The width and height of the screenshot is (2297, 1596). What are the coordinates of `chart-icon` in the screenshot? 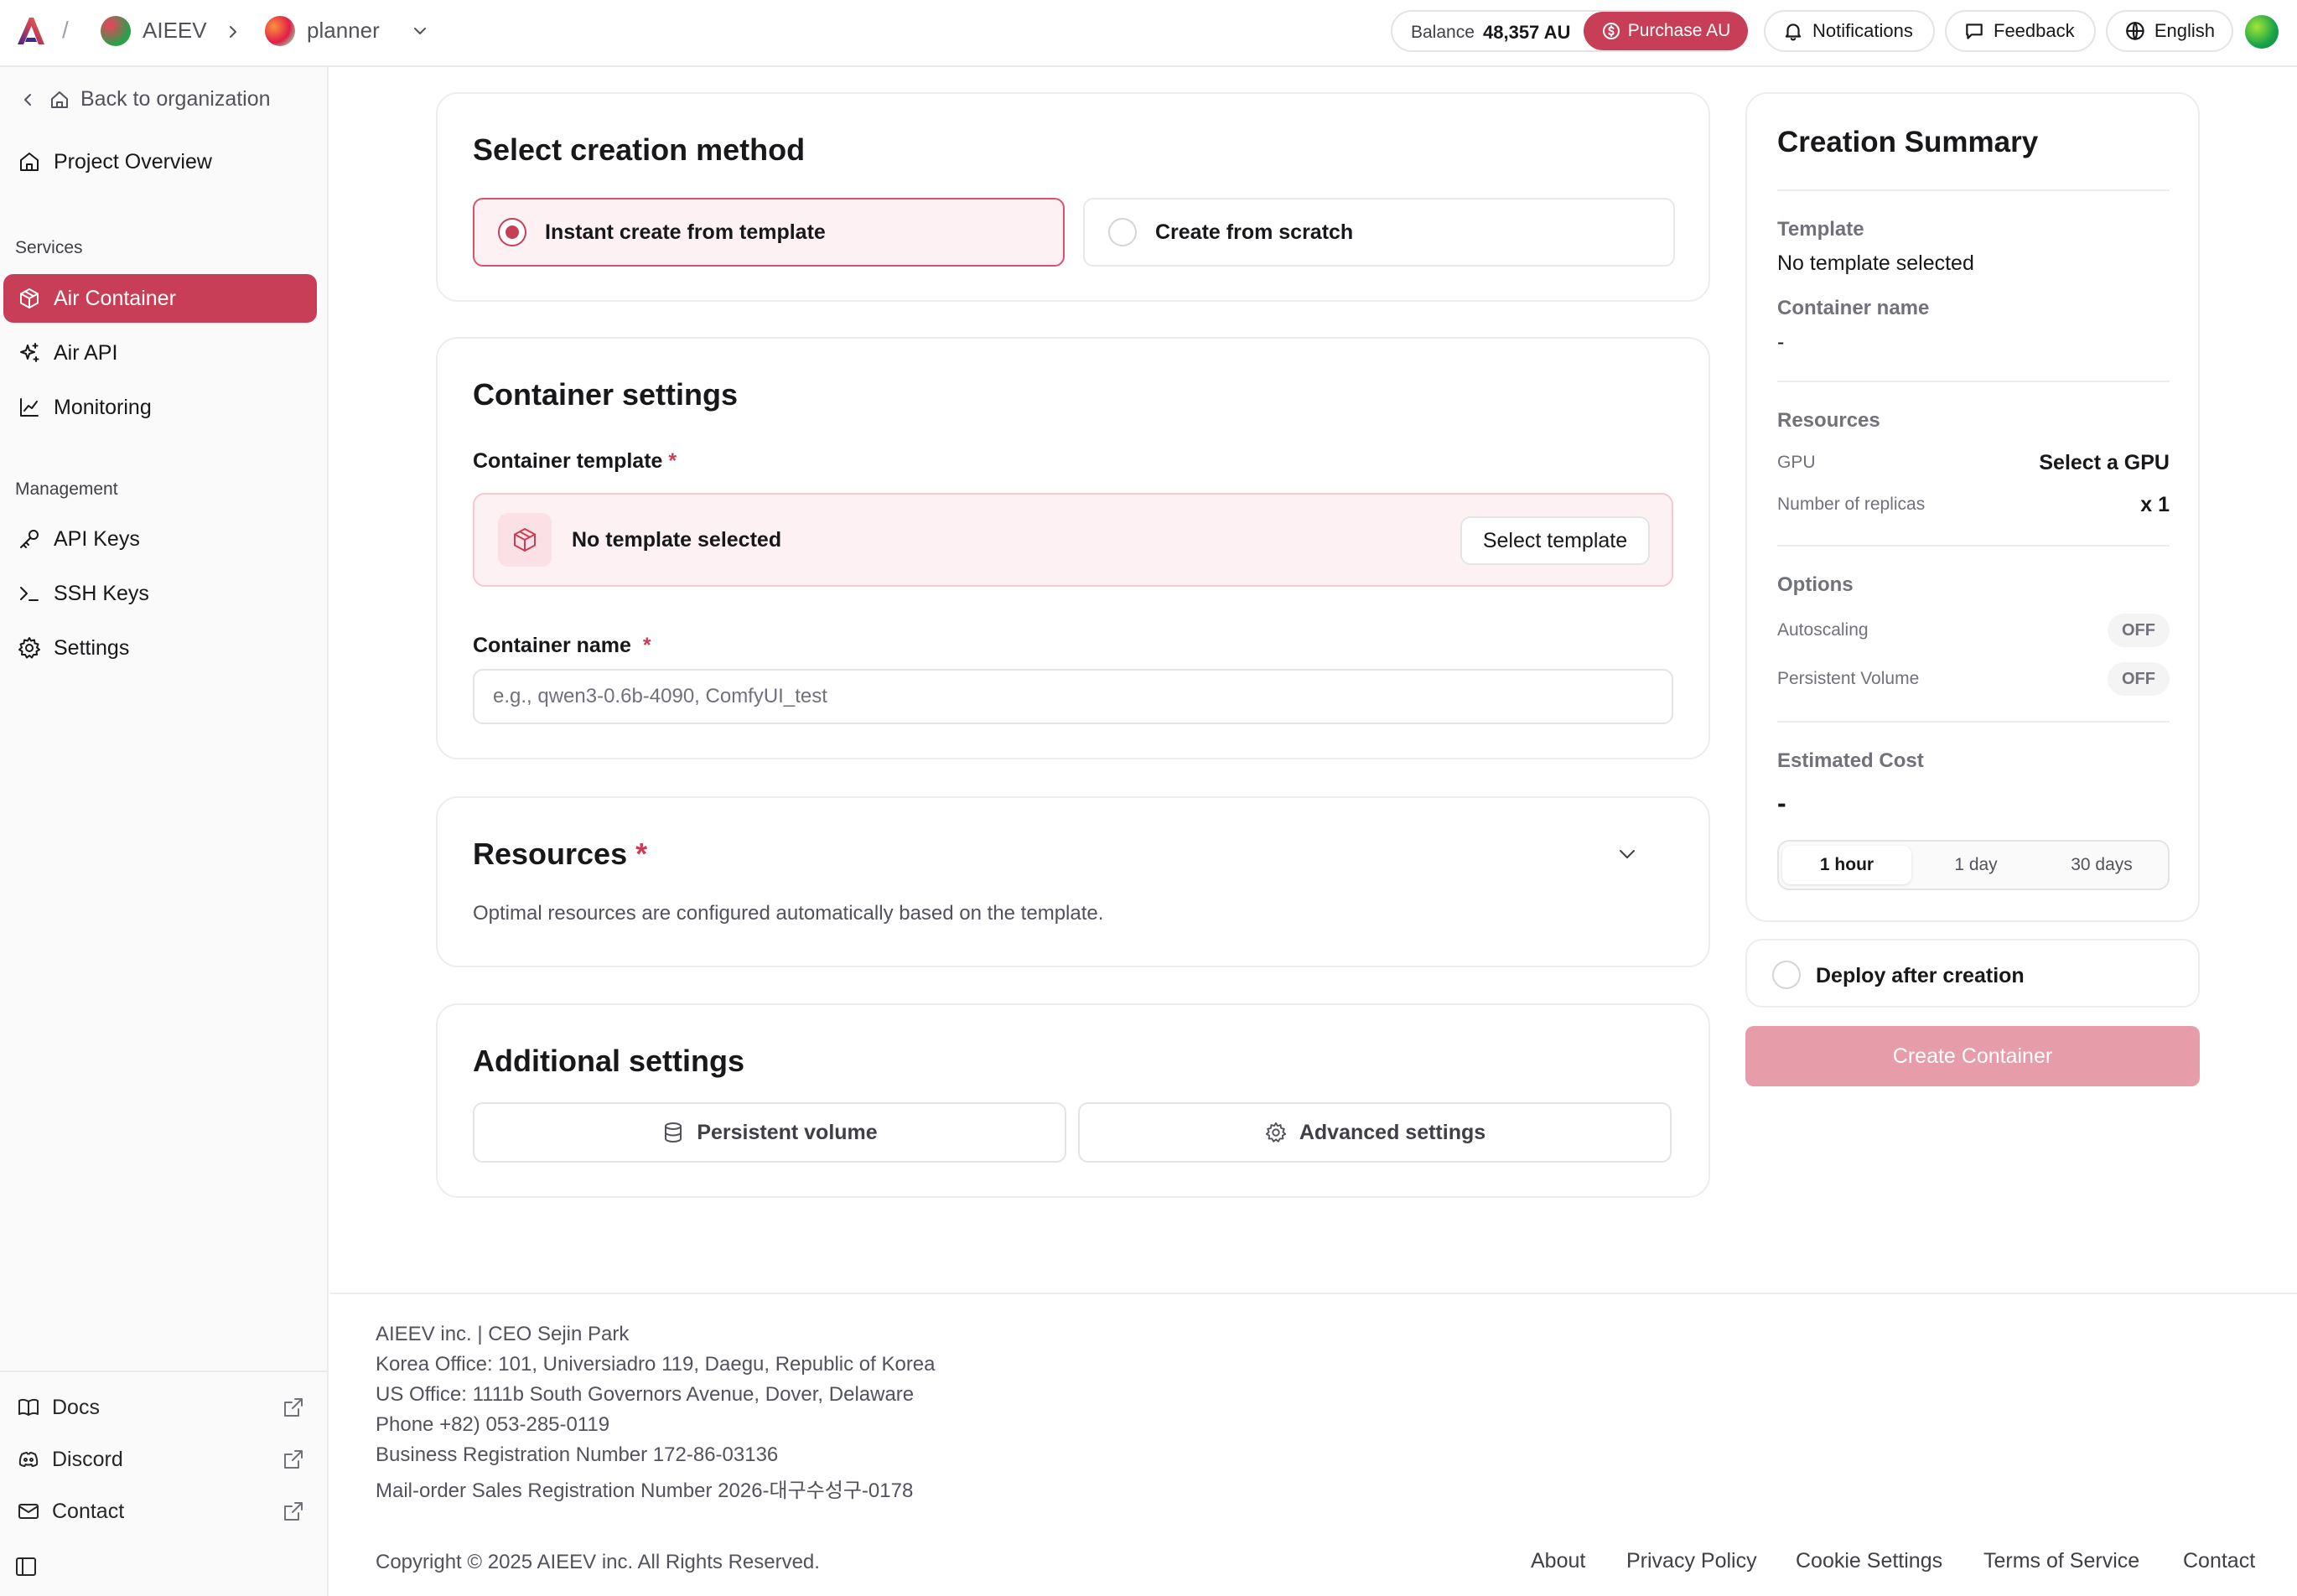 It's located at (29, 407).